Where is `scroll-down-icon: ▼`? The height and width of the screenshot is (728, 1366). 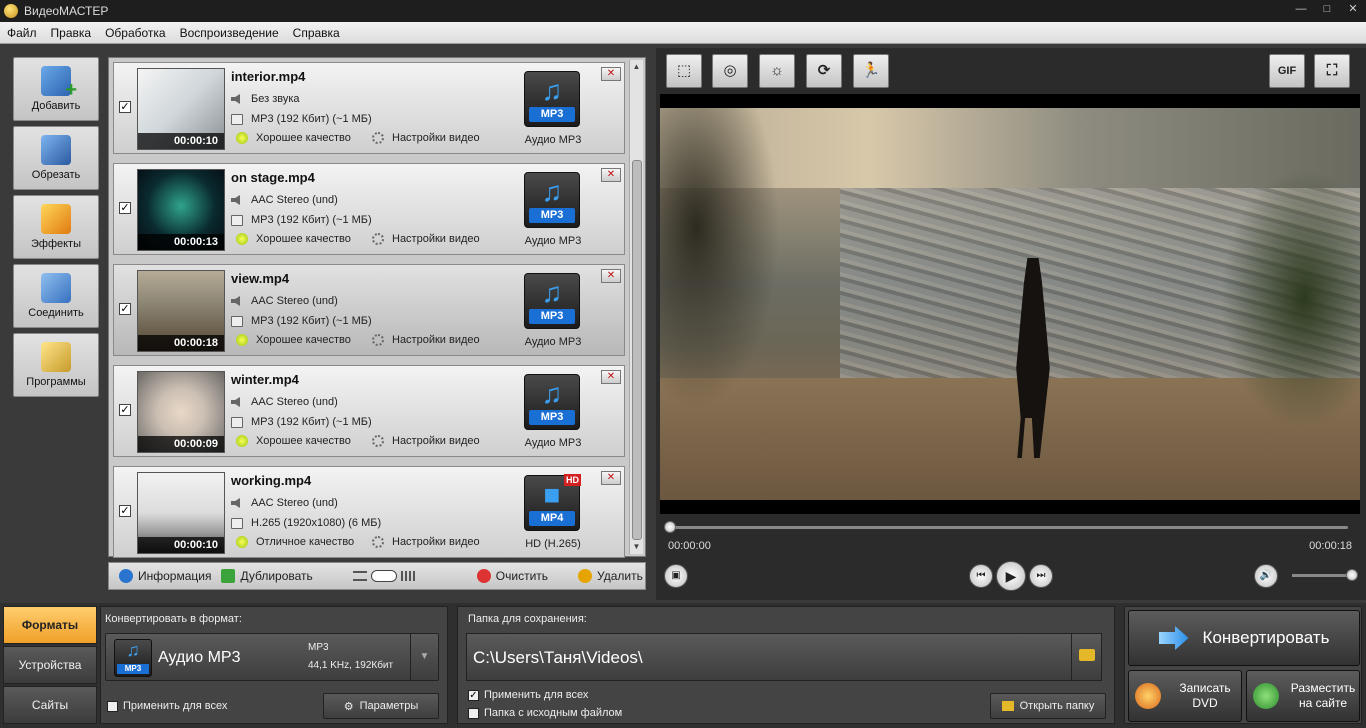
scroll-down-icon: ▼ is located at coordinates (636, 547).